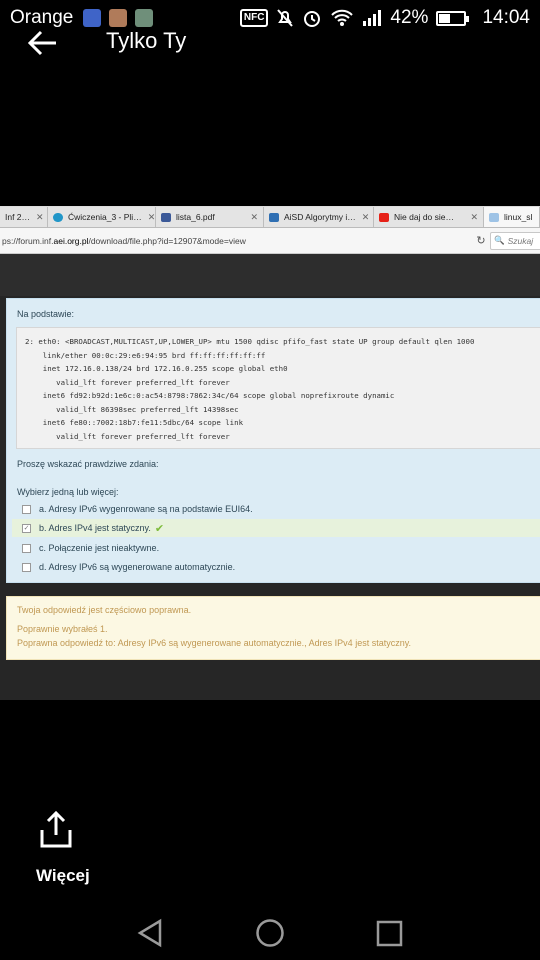  I want to click on battery-percent: 42%, so click(409, 17).